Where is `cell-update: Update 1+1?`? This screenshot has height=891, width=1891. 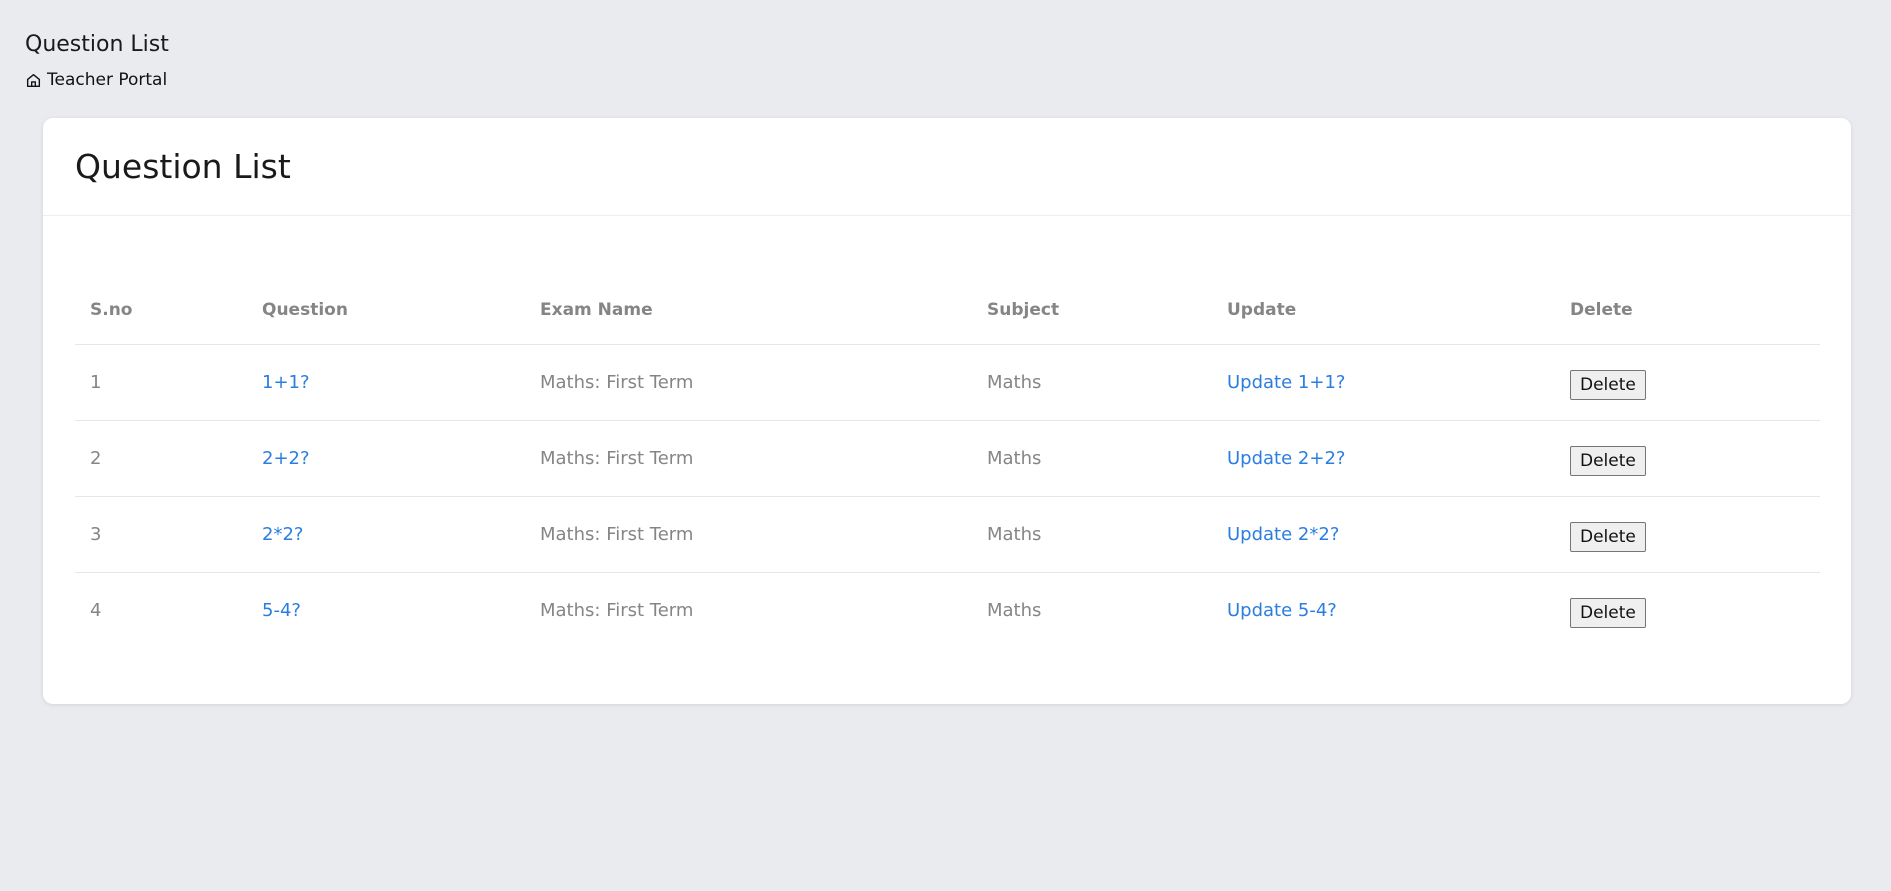 cell-update: Update 1+1? is located at coordinates (1383, 382).